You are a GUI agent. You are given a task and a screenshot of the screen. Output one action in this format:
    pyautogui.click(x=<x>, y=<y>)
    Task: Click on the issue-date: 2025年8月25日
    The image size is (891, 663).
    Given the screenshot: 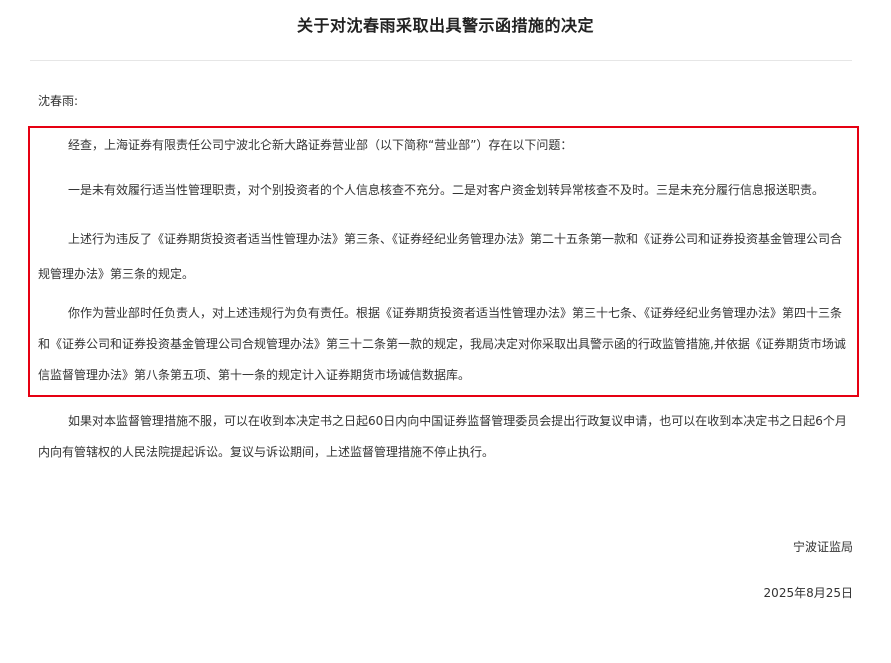 What is the action you would take?
    pyautogui.click(x=808, y=593)
    